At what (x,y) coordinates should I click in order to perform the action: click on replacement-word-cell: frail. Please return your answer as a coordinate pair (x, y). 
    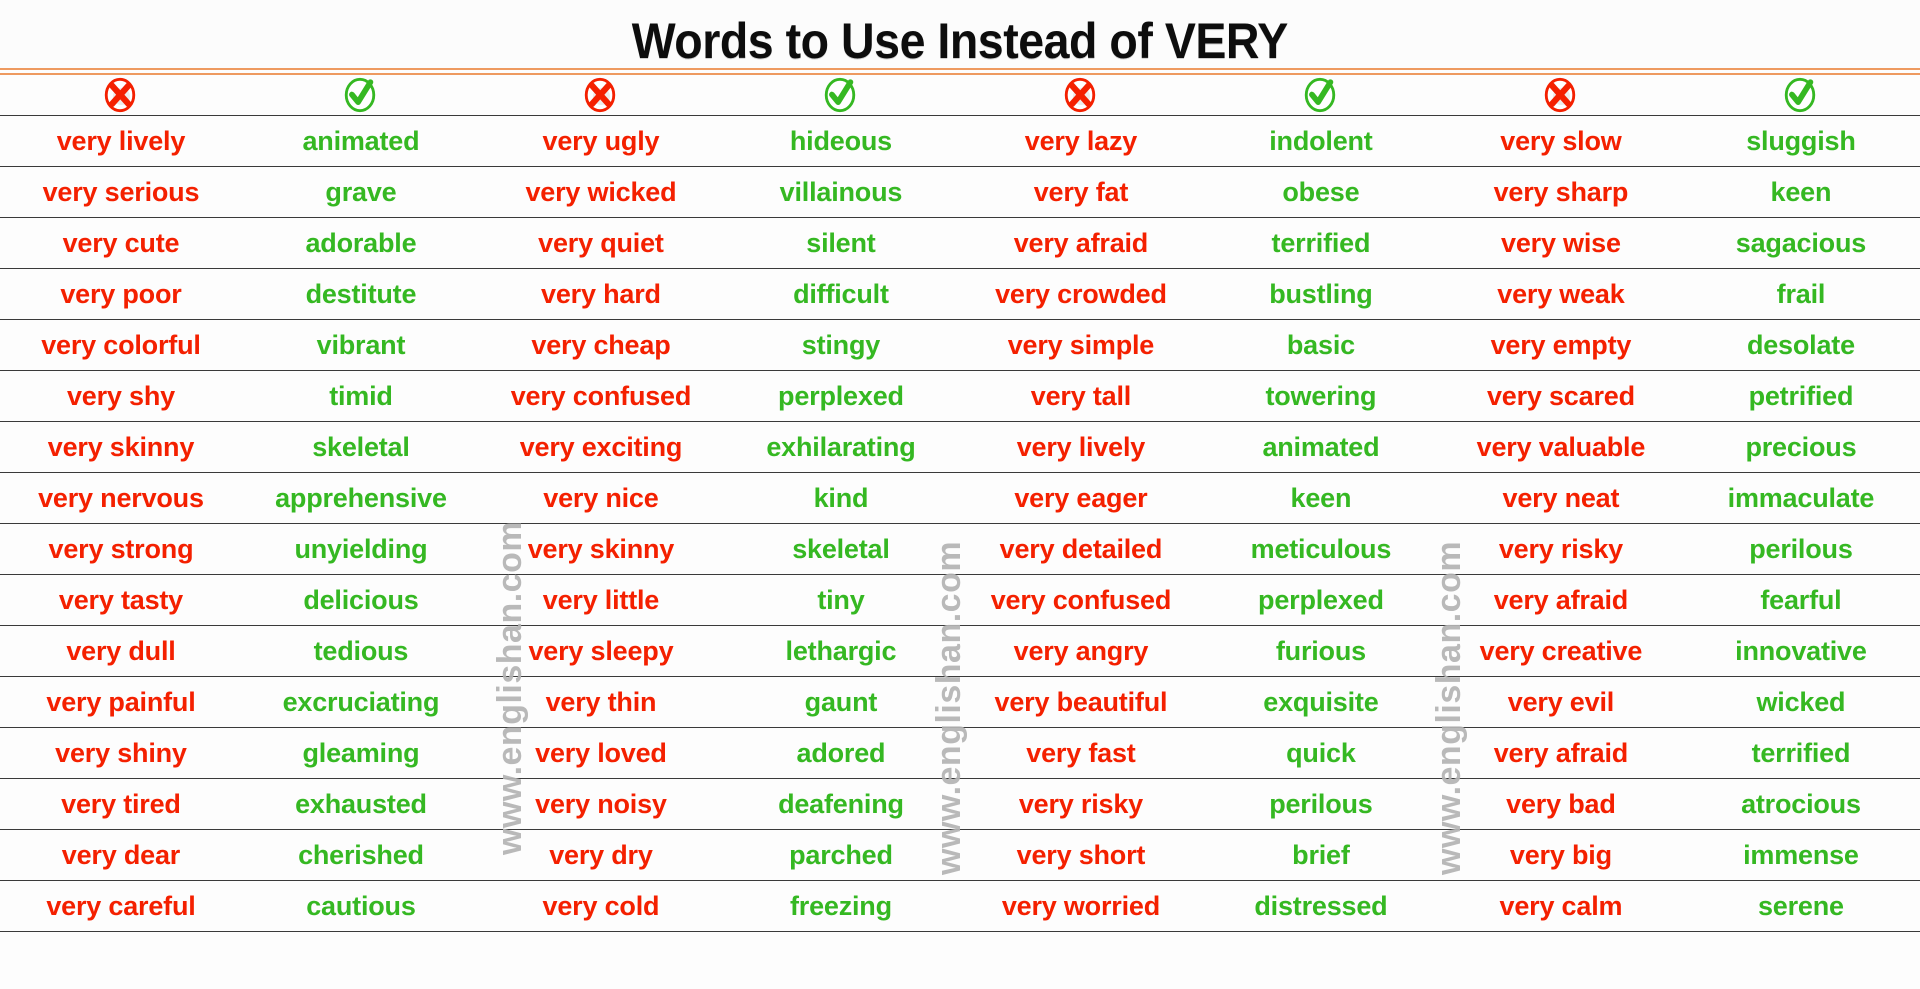
    Looking at the image, I should click on (1800, 294).